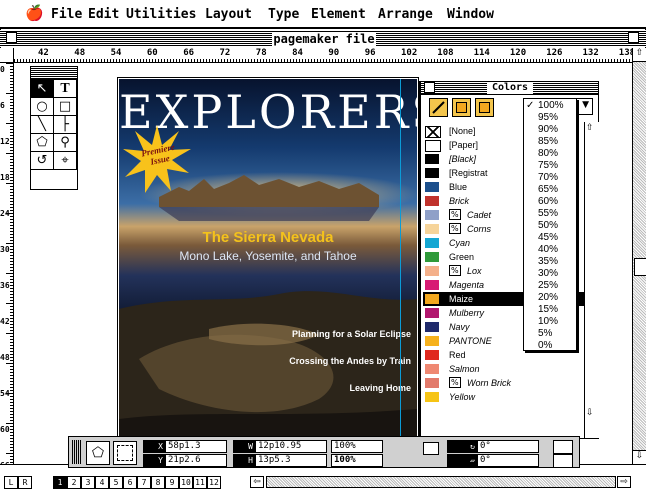 This screenshot has height=489, width=646. I want to click on y-field: 21p2.6, so click(196, 460).